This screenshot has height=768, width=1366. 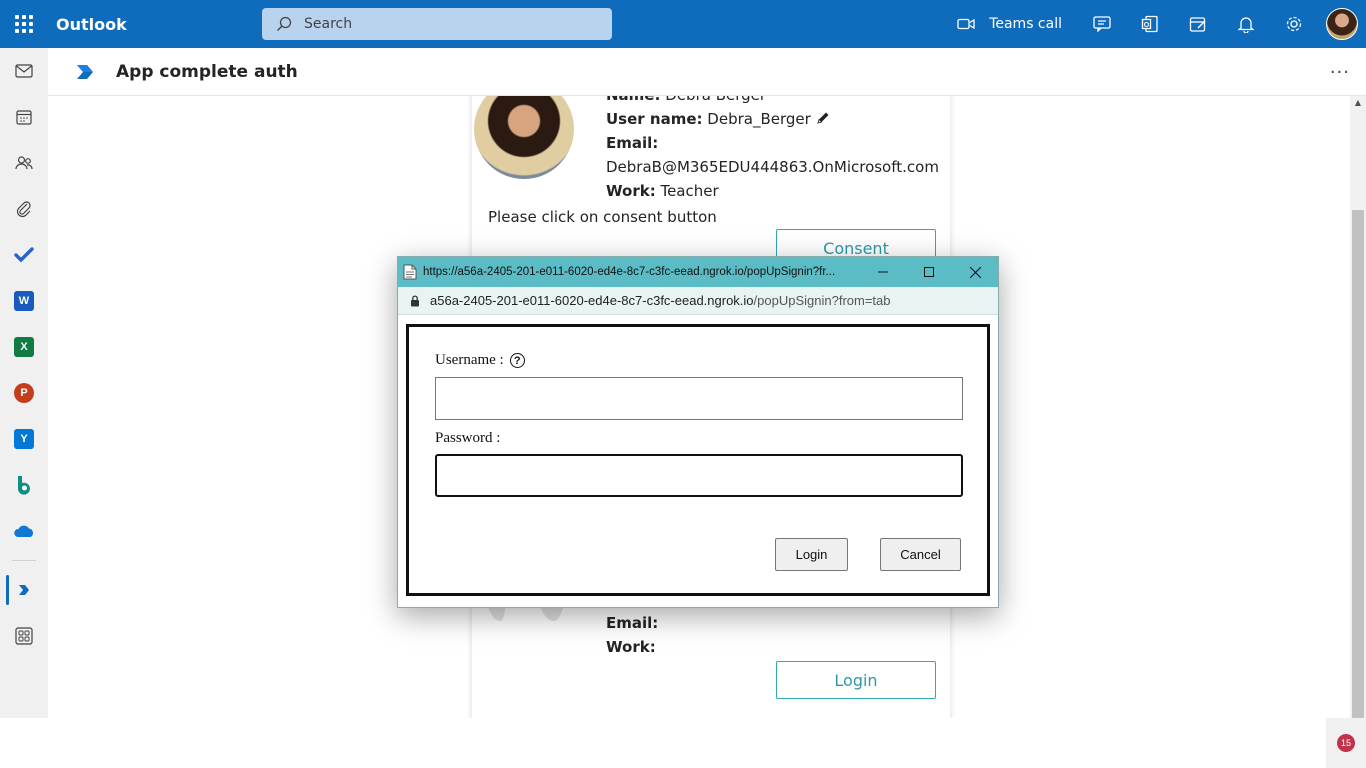 I want to click on left-rail: W X P Y, so click(x=24, y=383).